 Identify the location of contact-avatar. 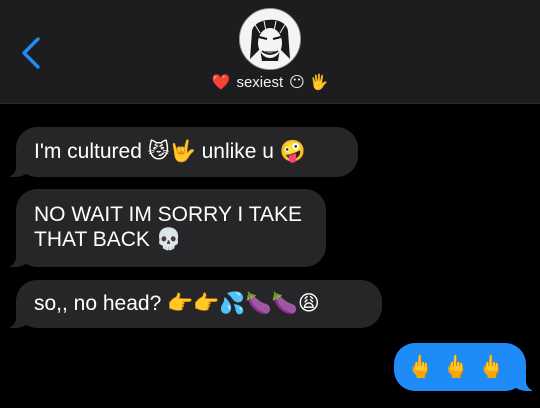
(270, 39).